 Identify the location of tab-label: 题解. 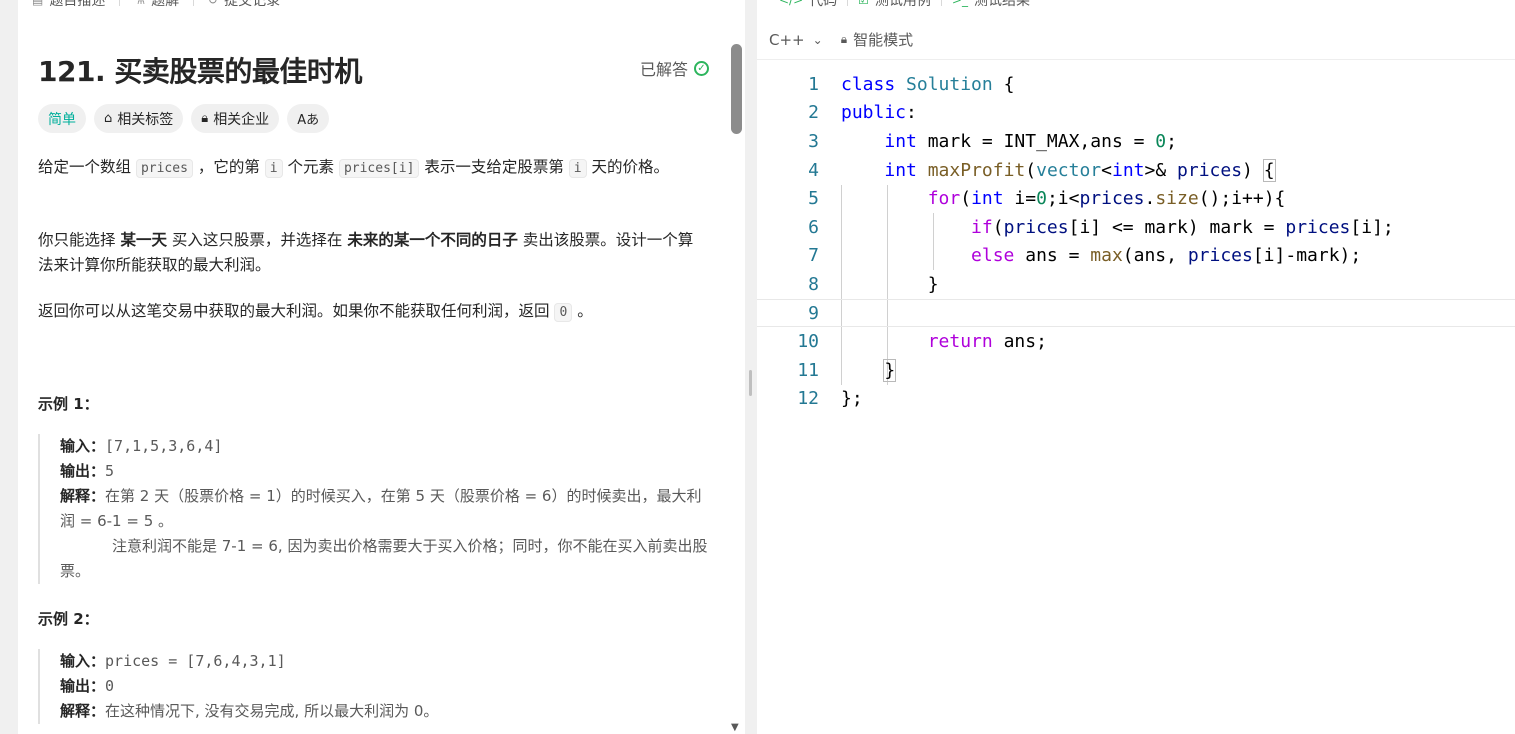
(165, 4).